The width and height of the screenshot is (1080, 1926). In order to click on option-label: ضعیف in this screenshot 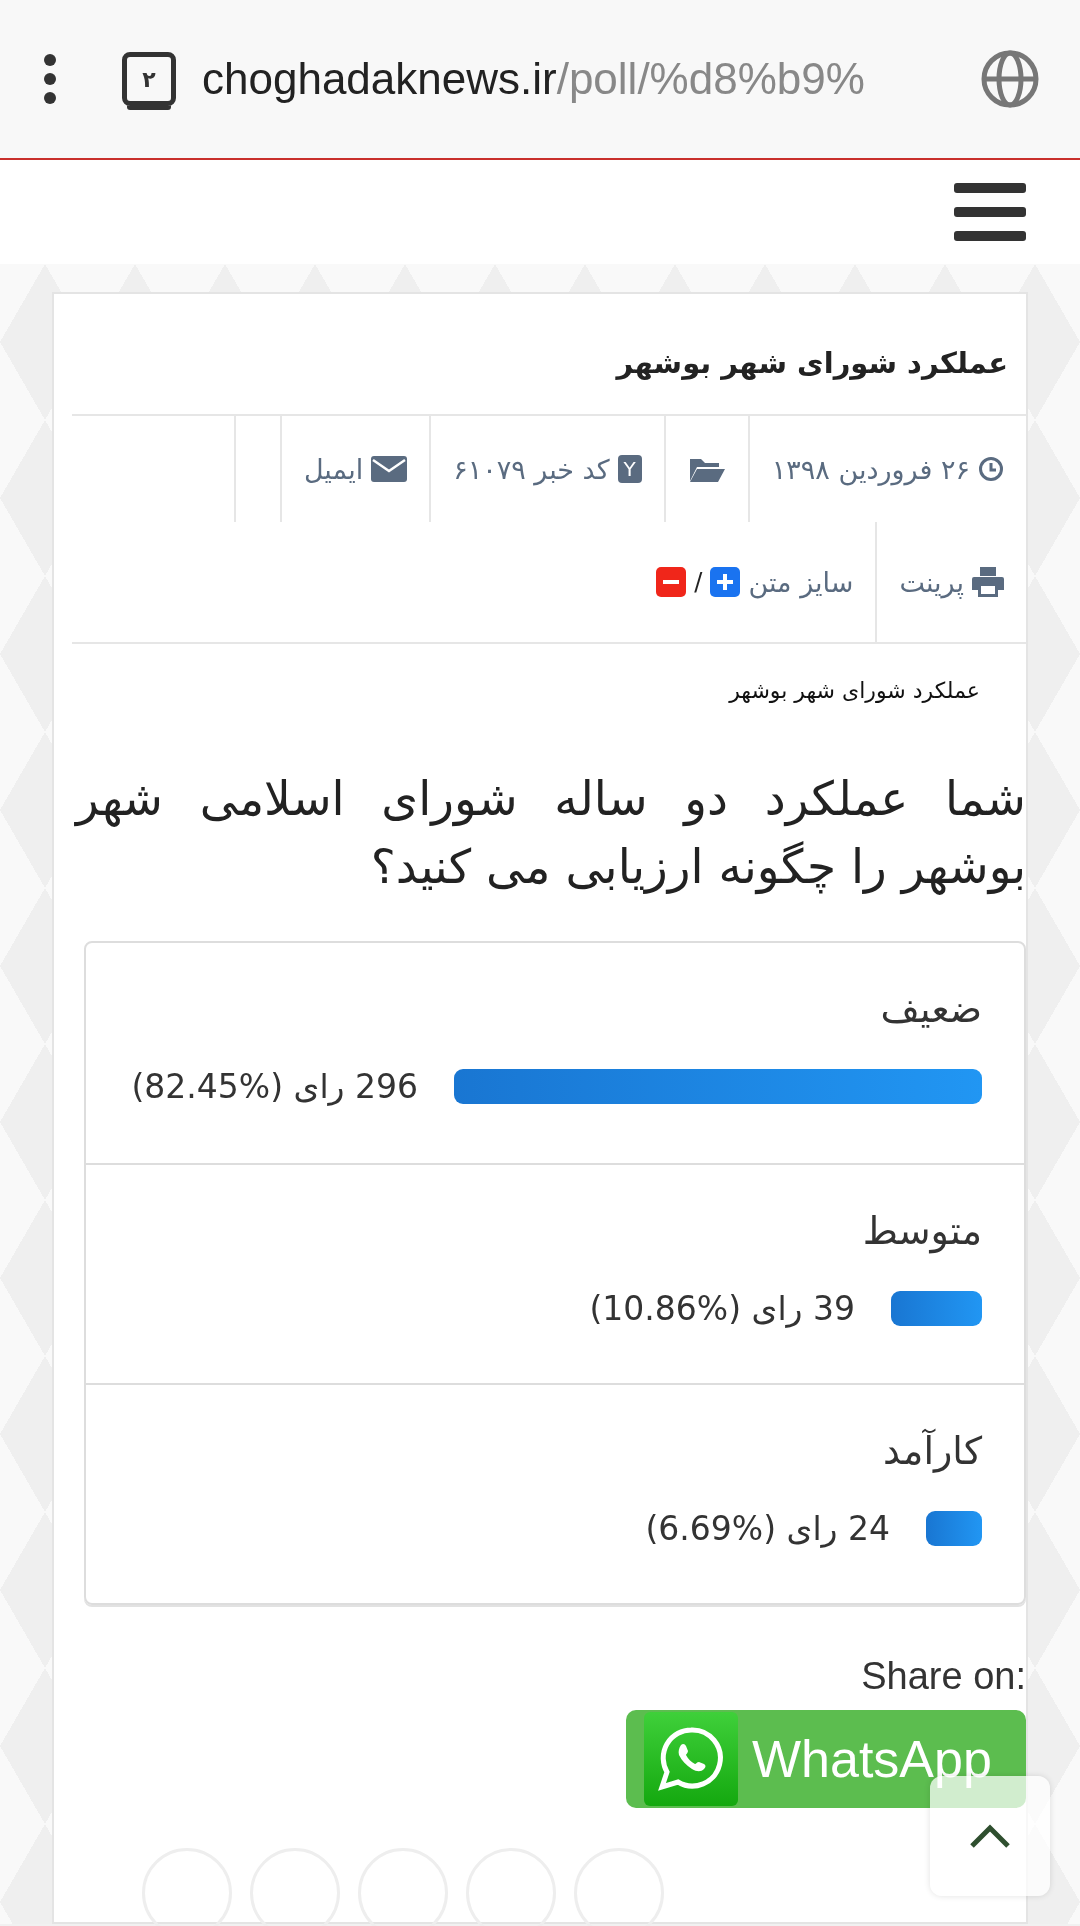, I will do `click(930, 1009)`.